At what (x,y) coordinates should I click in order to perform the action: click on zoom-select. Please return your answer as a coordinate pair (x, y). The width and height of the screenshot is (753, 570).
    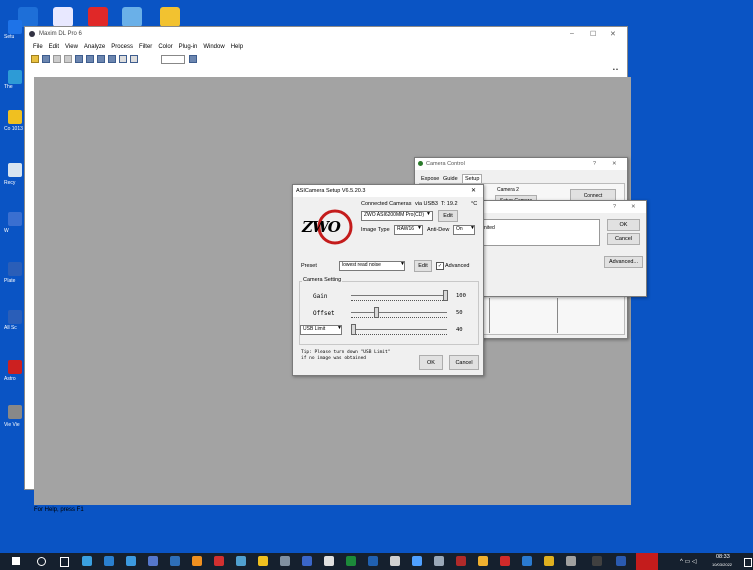
    Looking at the image, I should click on (173, 59).